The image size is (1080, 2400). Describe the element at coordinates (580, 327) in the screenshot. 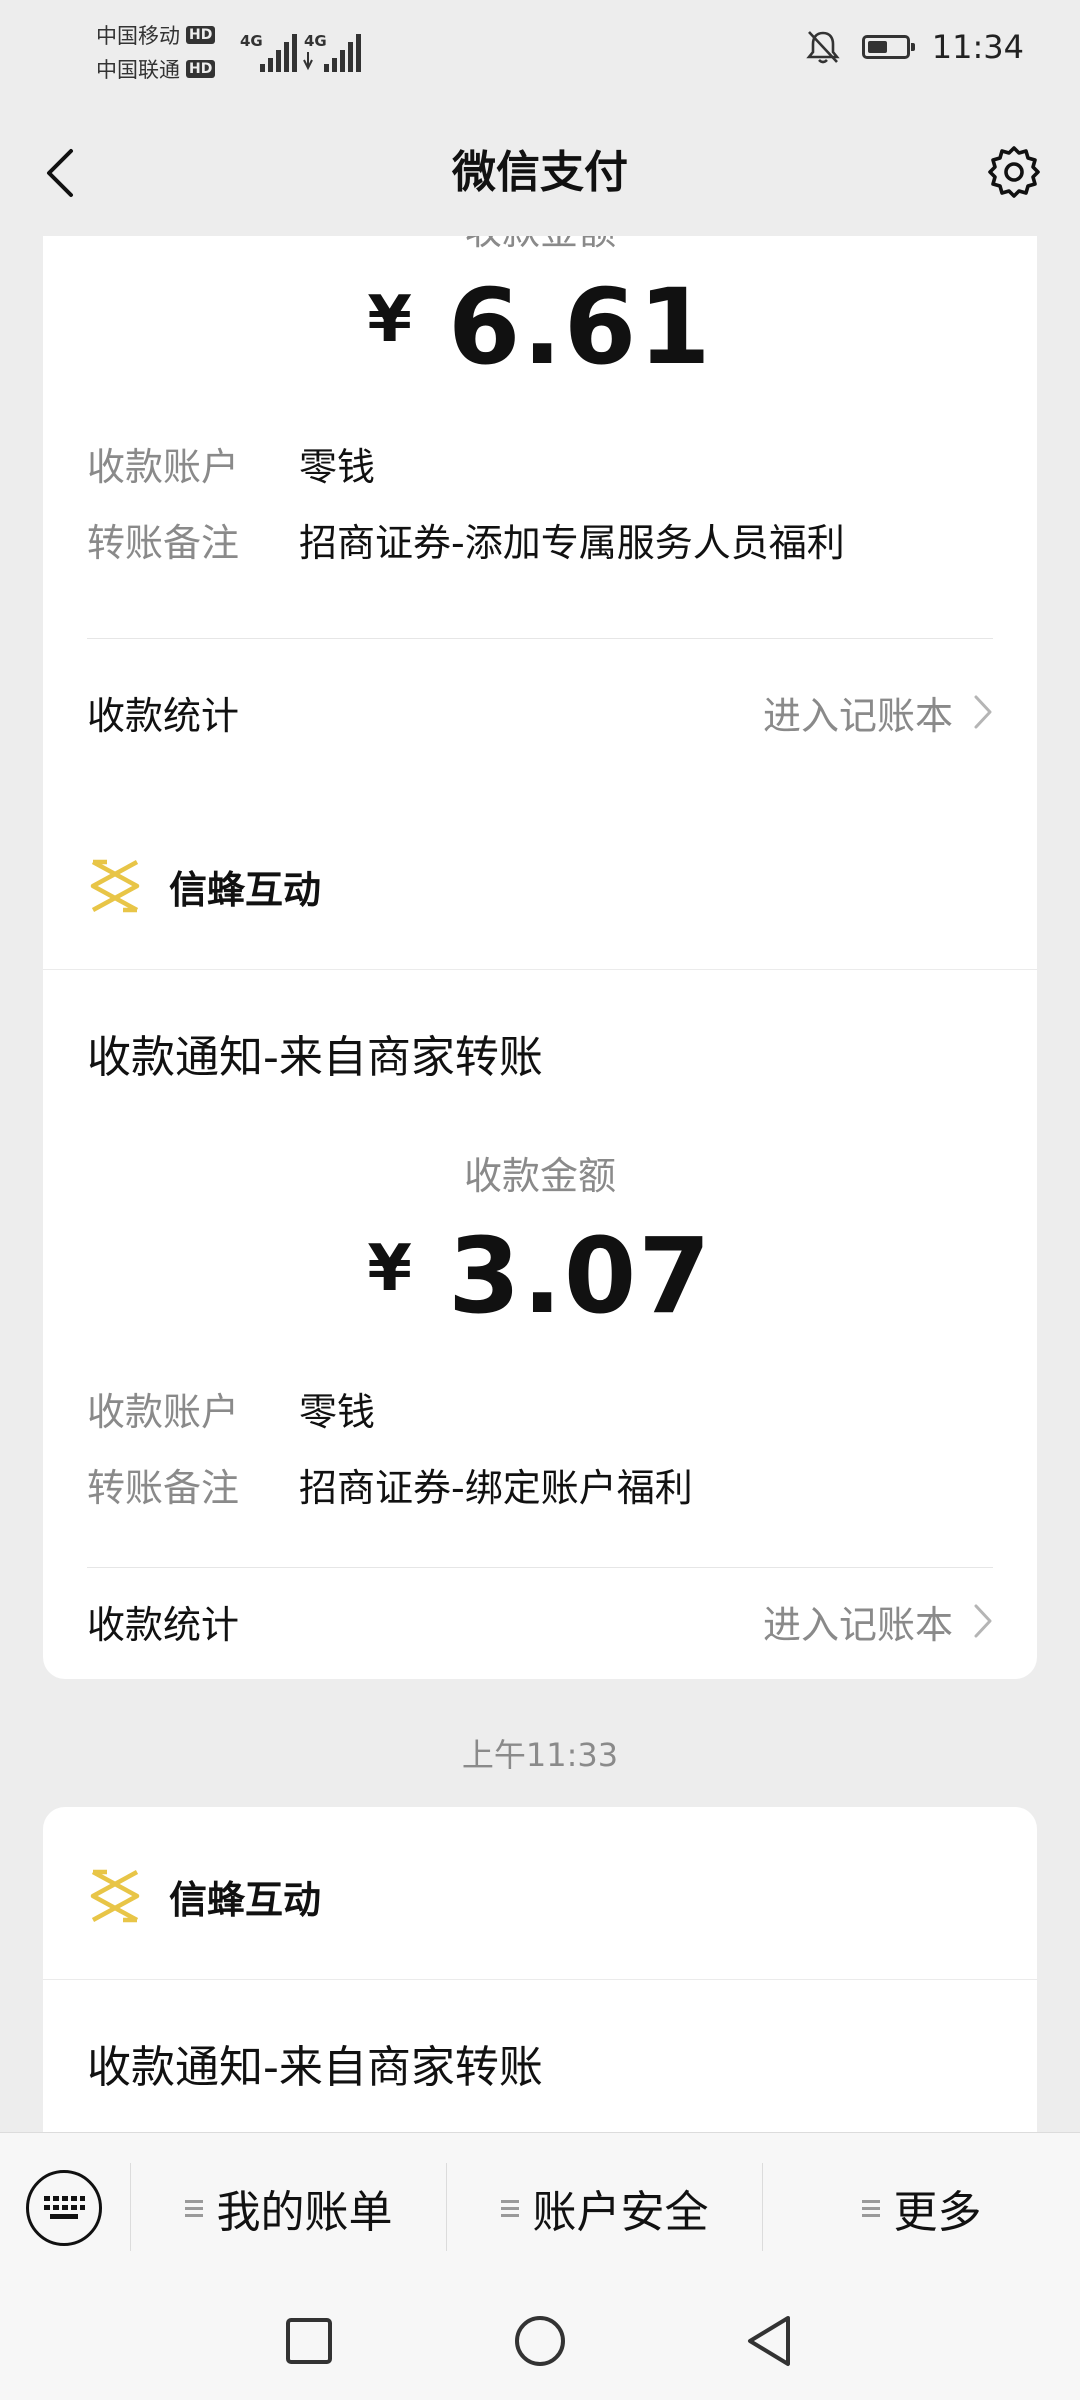

I see `amount-number: 6.61` at that location.